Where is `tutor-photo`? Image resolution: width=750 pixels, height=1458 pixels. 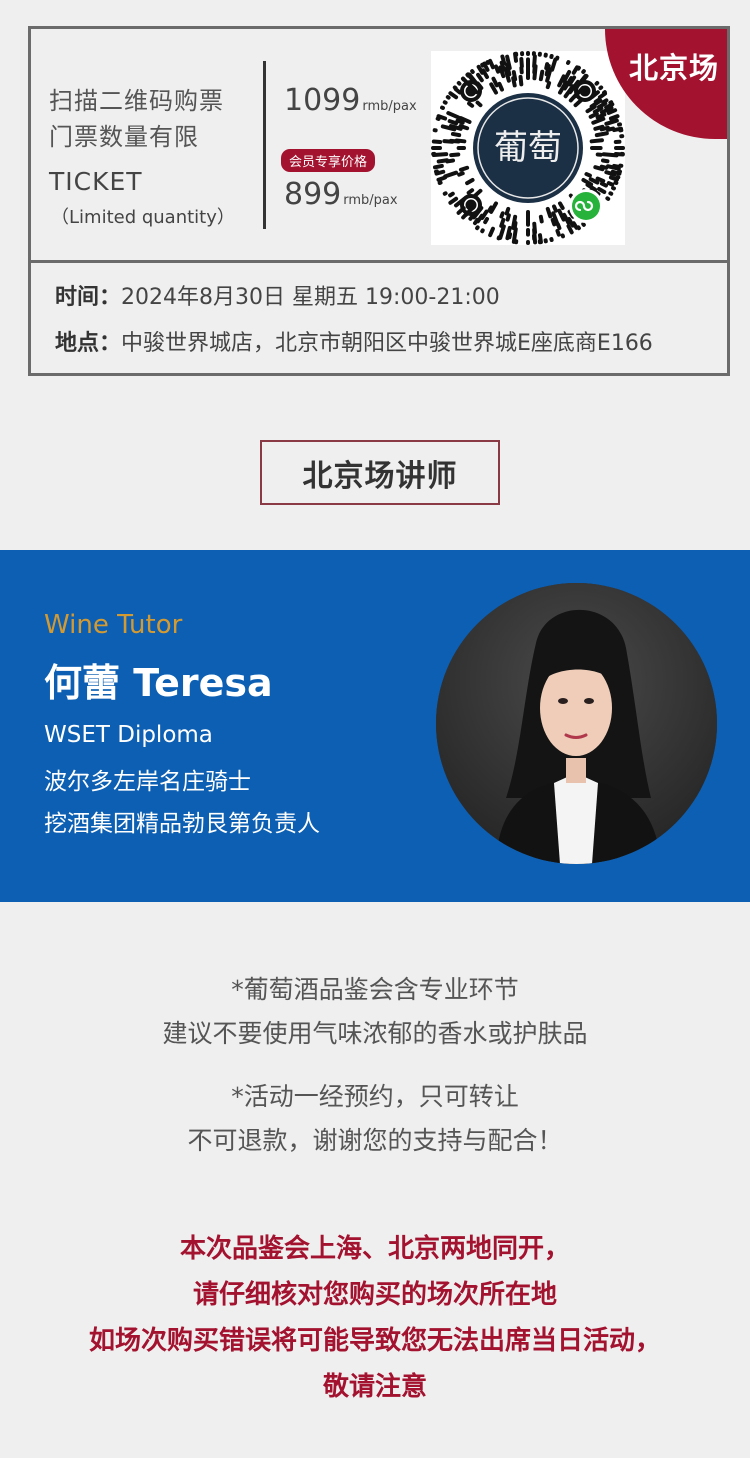
tutor-photo is located at coordinates (576, 723).